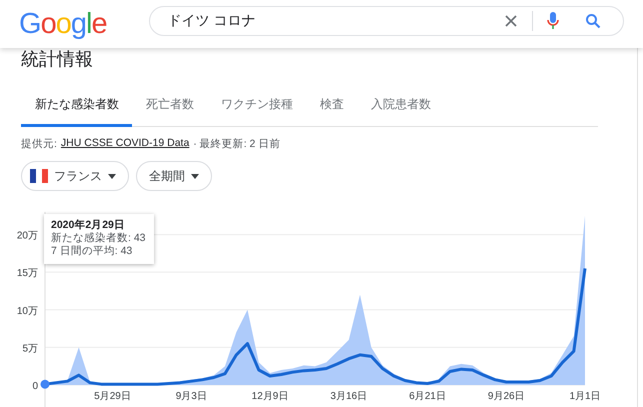  What do you see at coordinates (112, 396) in the screenshot?
I see `x-axis-label: 5月29日` at bounding box center [112, 396].